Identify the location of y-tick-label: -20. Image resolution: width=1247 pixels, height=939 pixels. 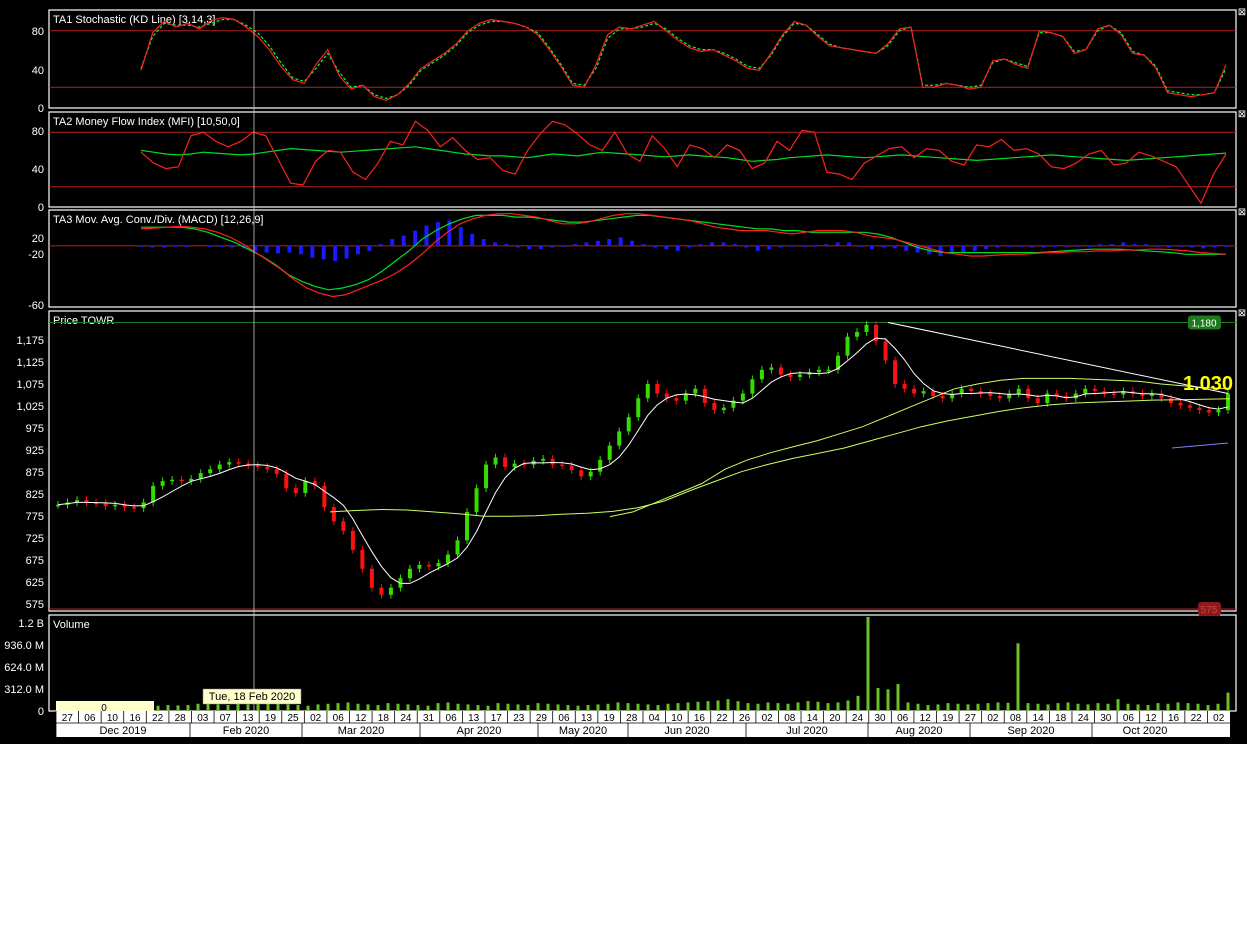
(36, 255).